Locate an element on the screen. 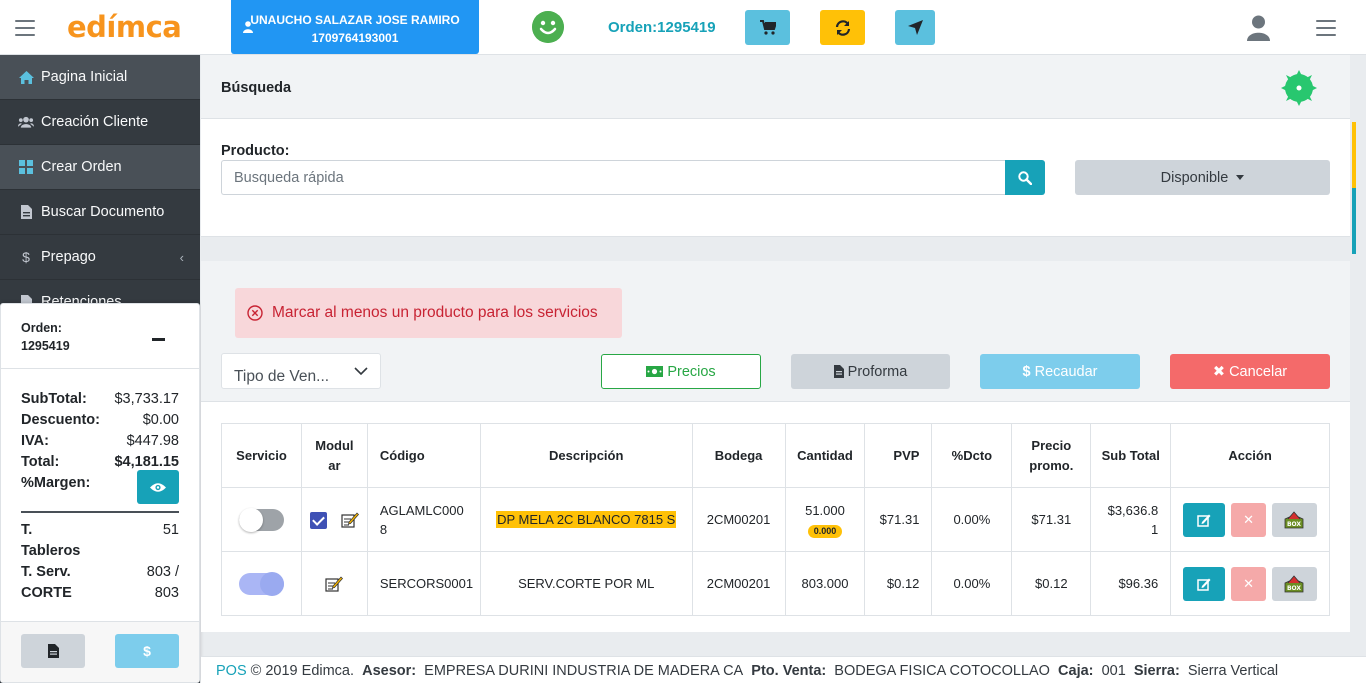 The height and width of the screenshot is (683, 1366). orden-link: Orden:1295419 is located at coordinates (662, 27).